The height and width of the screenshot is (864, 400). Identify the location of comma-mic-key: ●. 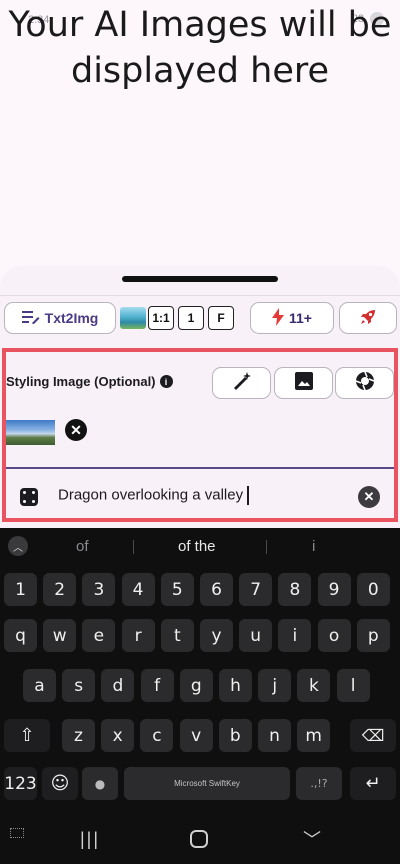
(100, 783).